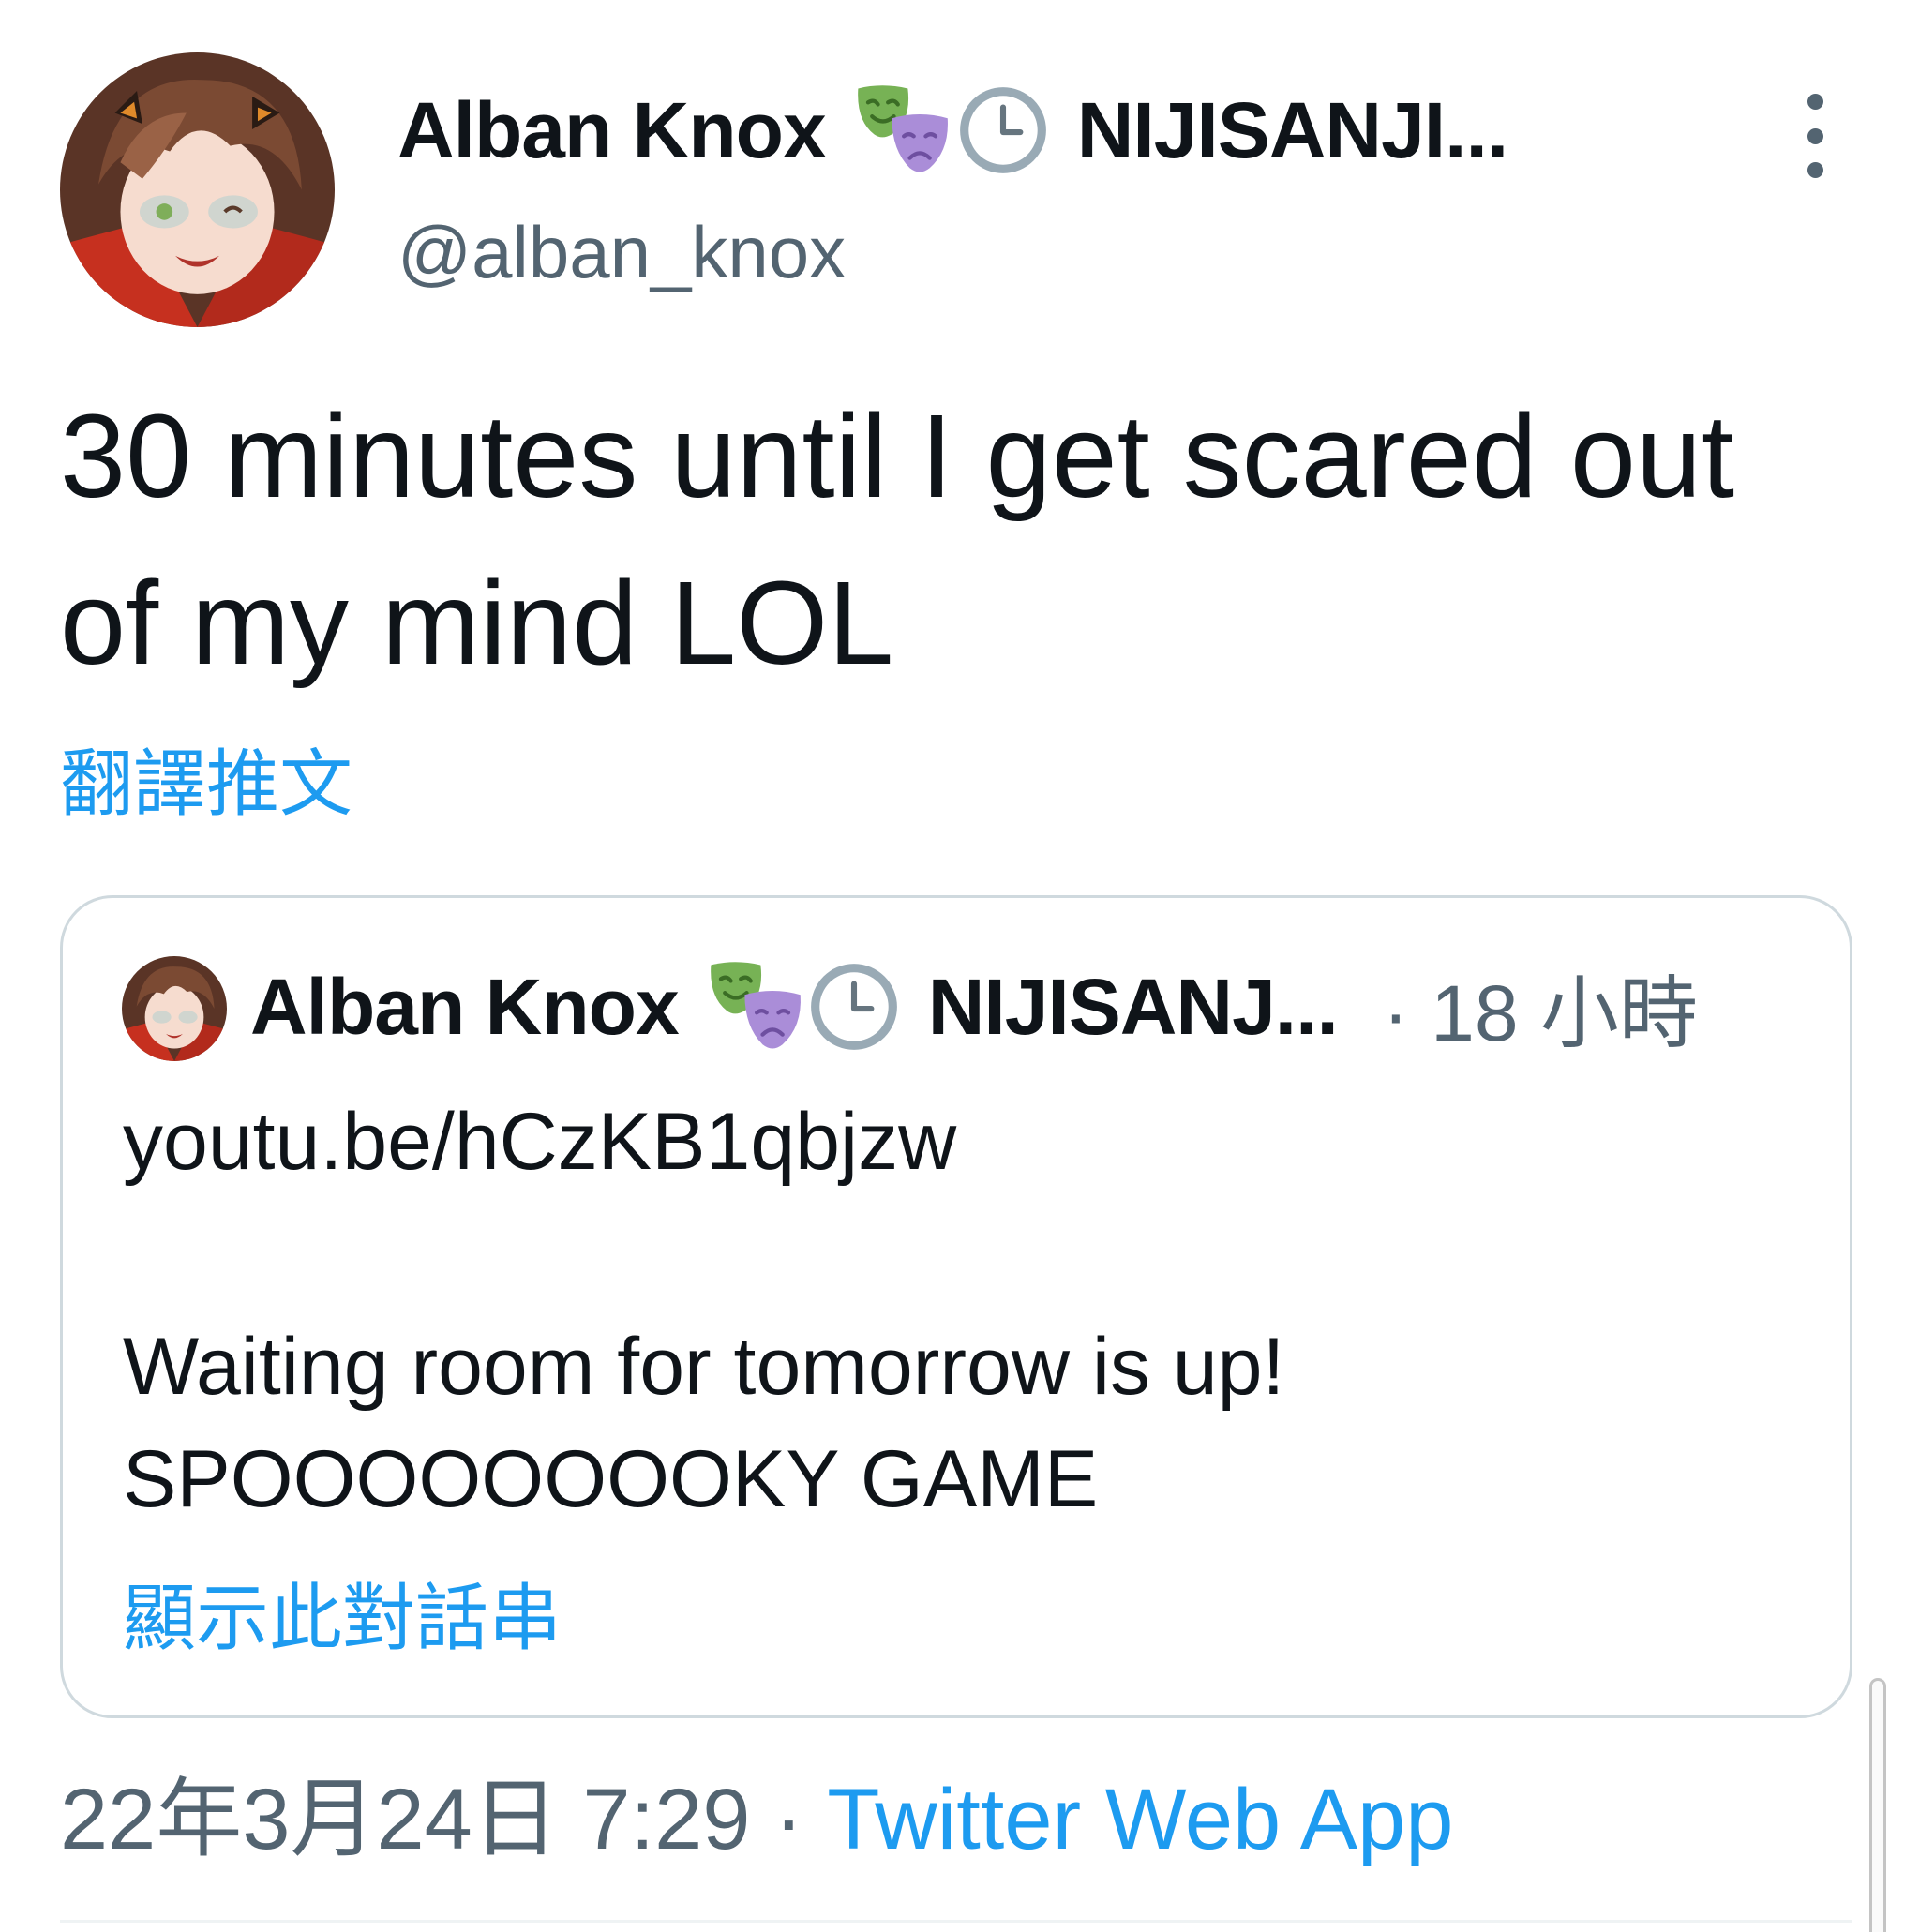  What do you see at coordinates (957, 1254) in the screenshot?
I see `quoted-tweet-blank-line` at bounding box center [957, 1254].